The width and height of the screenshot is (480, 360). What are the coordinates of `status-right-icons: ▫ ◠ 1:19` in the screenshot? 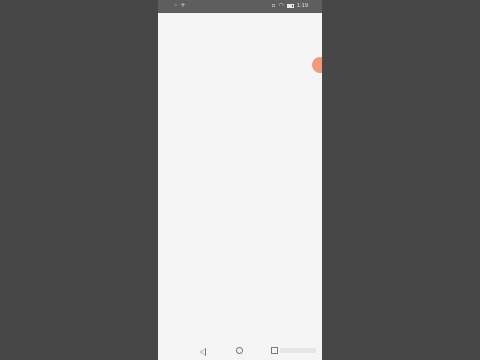 It's located at (289, 6).